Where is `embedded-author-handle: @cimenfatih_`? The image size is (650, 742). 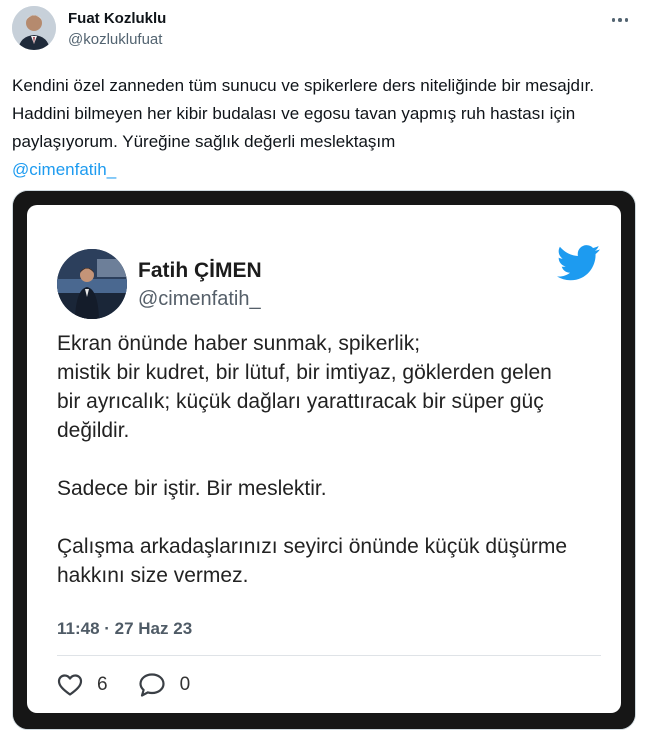 embedded-author-handle: @cimenfatih_ is located at coordinates (199, 299).